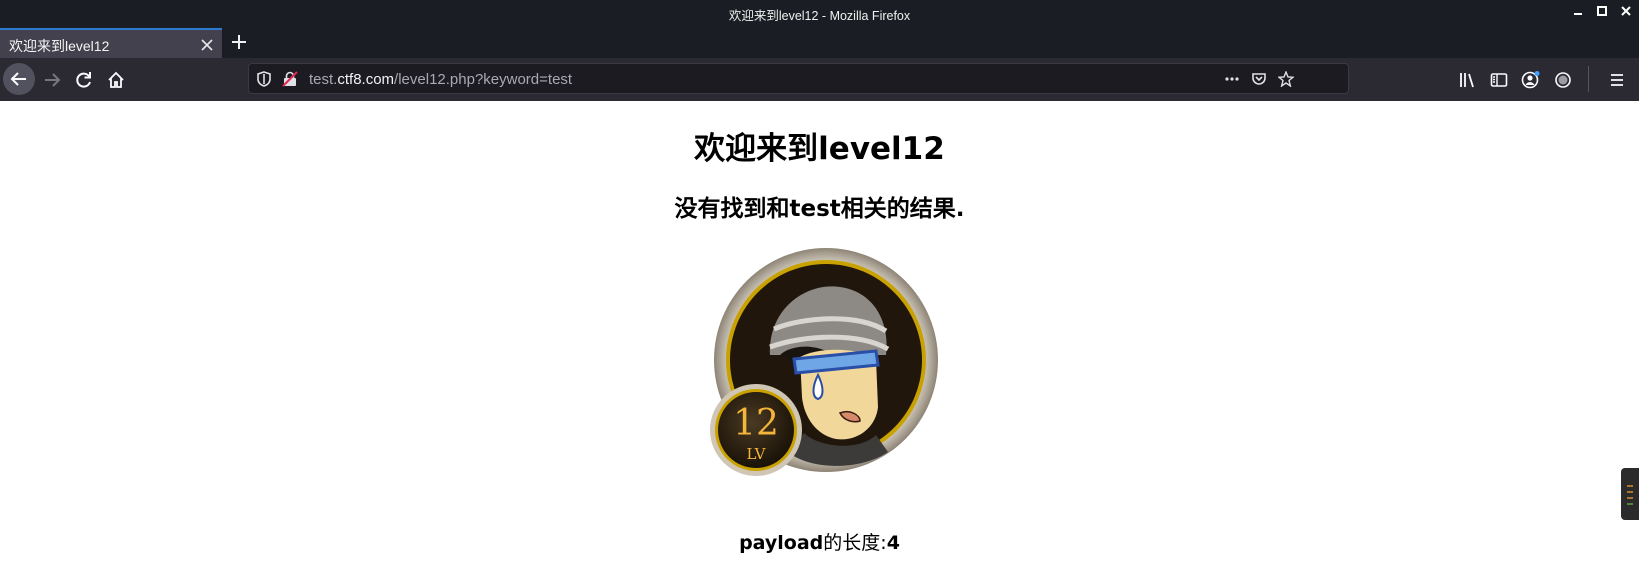 The height and width of the screenshot is (584, 1639). I want to click on payload-label: payload, so click(781, 543).